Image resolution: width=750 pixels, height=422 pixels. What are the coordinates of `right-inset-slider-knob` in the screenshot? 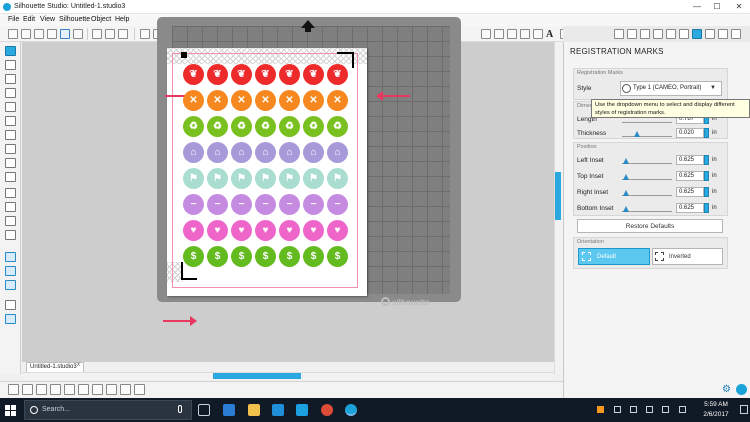 It's located at (626, 193).